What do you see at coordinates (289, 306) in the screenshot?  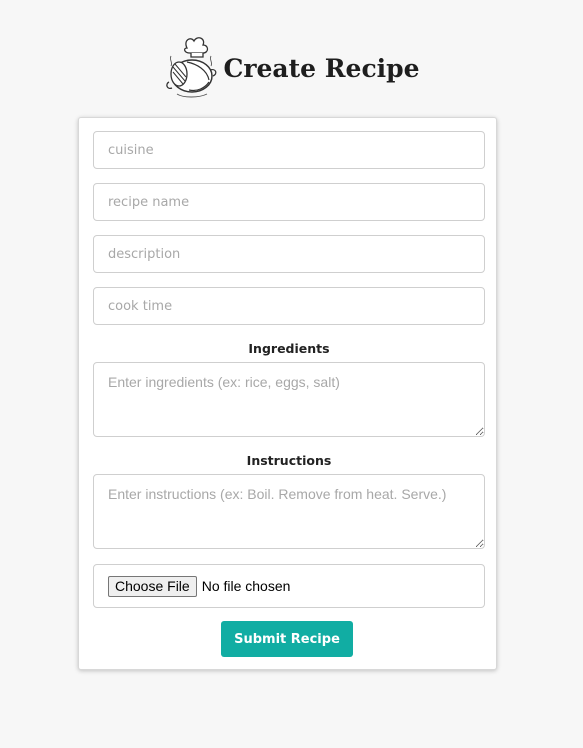 I see `cook-time-input` at bounding box center [289, 306].